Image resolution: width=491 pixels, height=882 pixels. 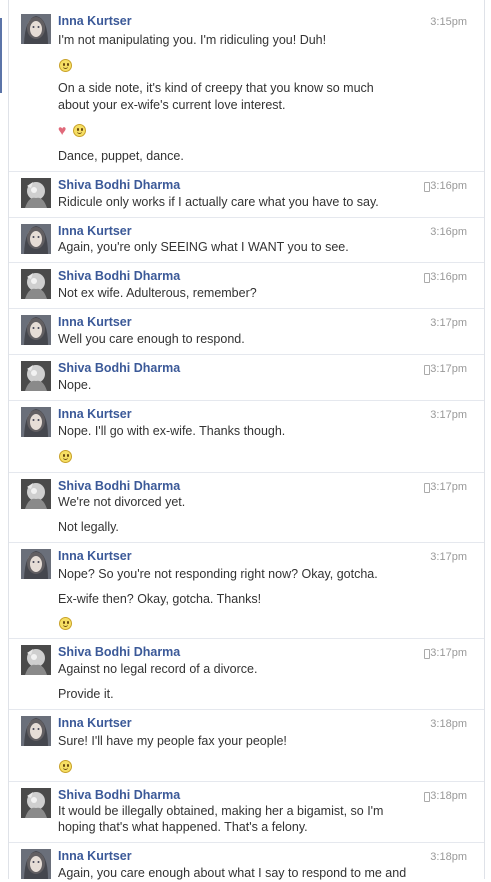 I want to click on message-text: Dance, puppet, dance., so click(x=121, y=156).